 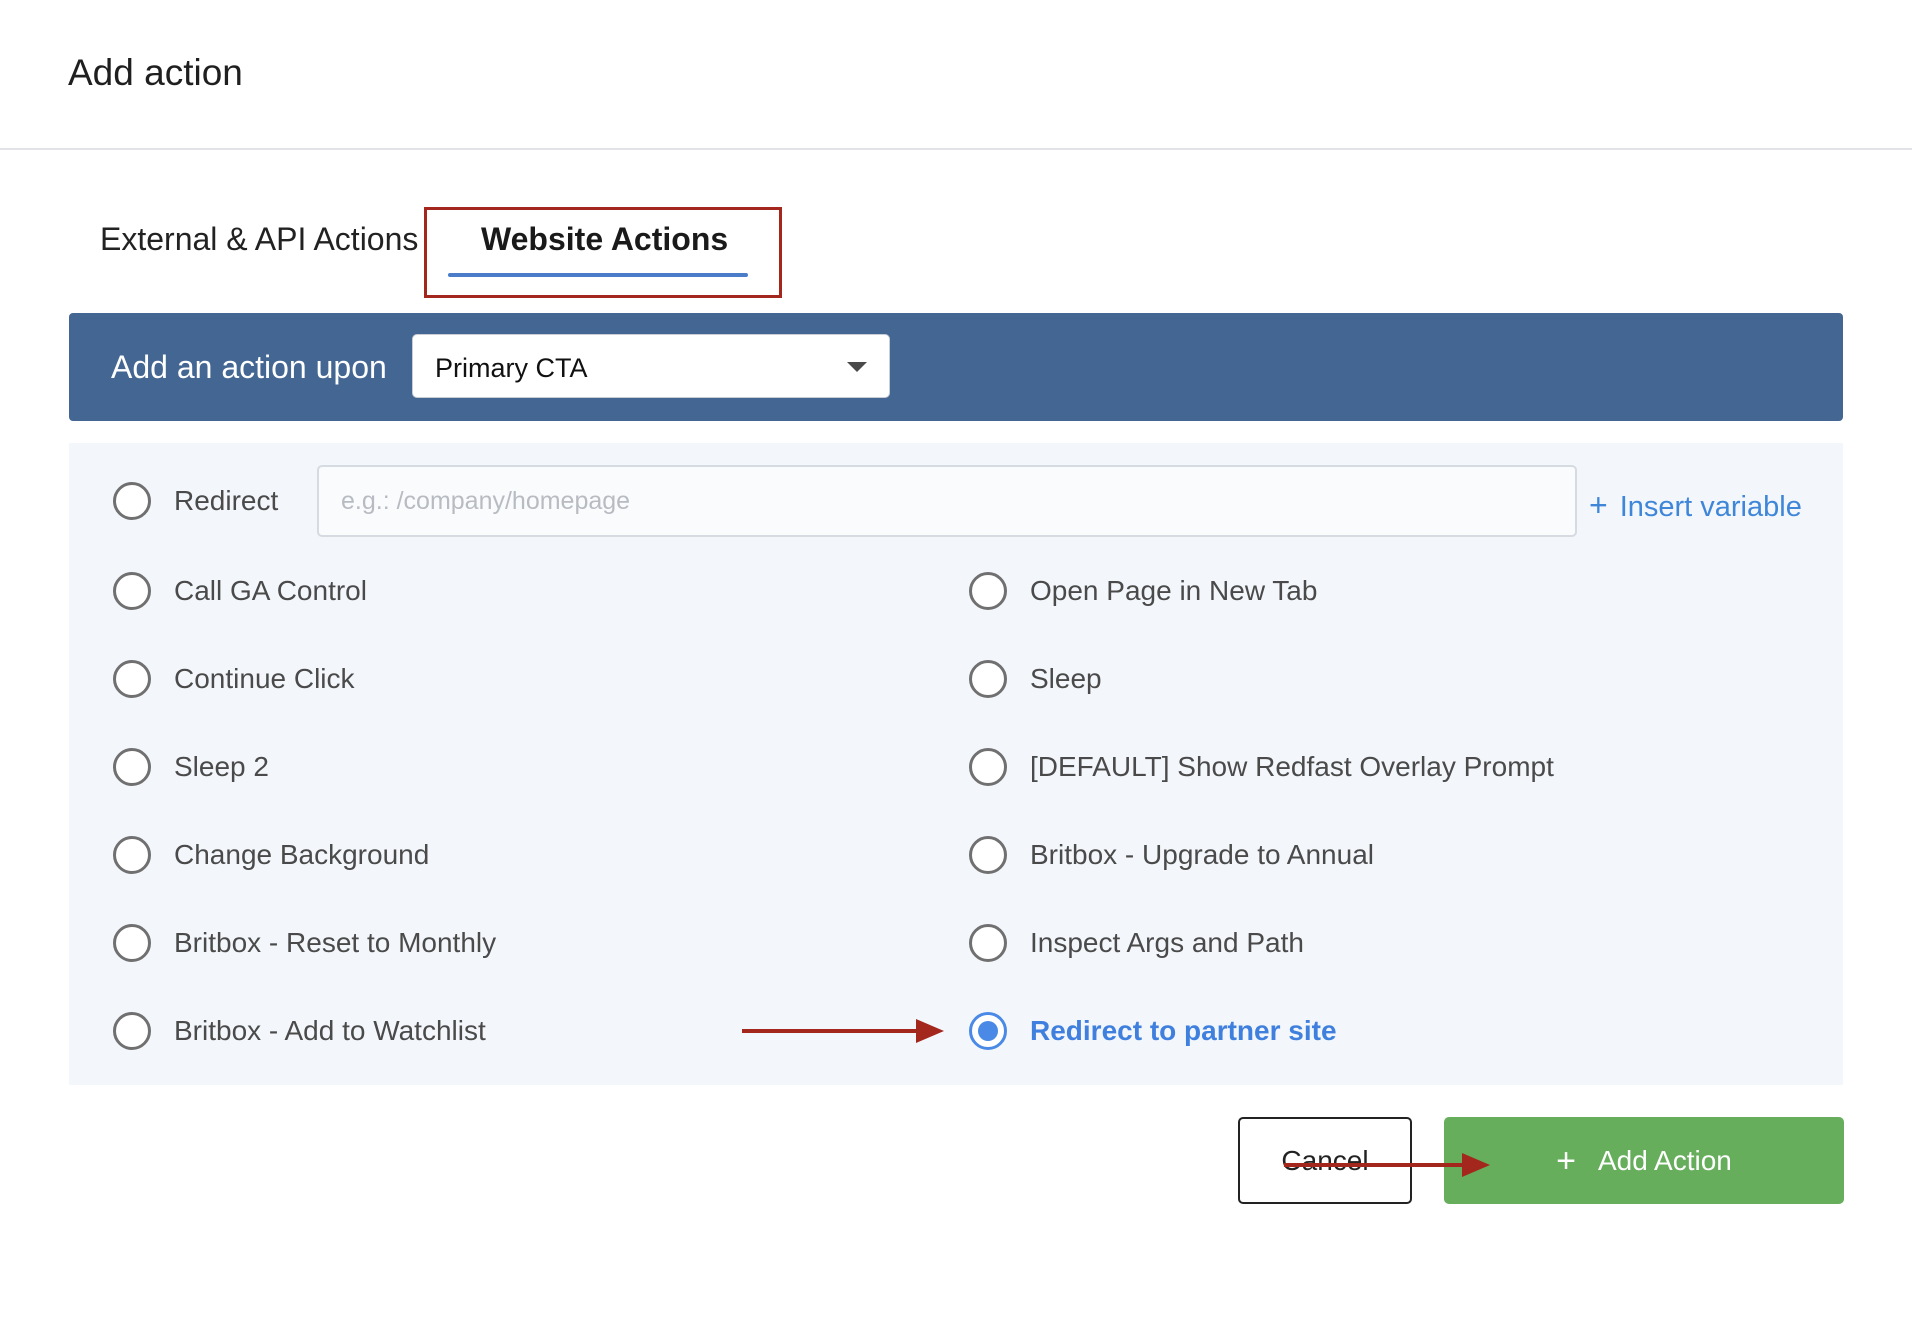 I want to click on option-label: Britbox - Reset to Monthly, so click(x=335, y=942).